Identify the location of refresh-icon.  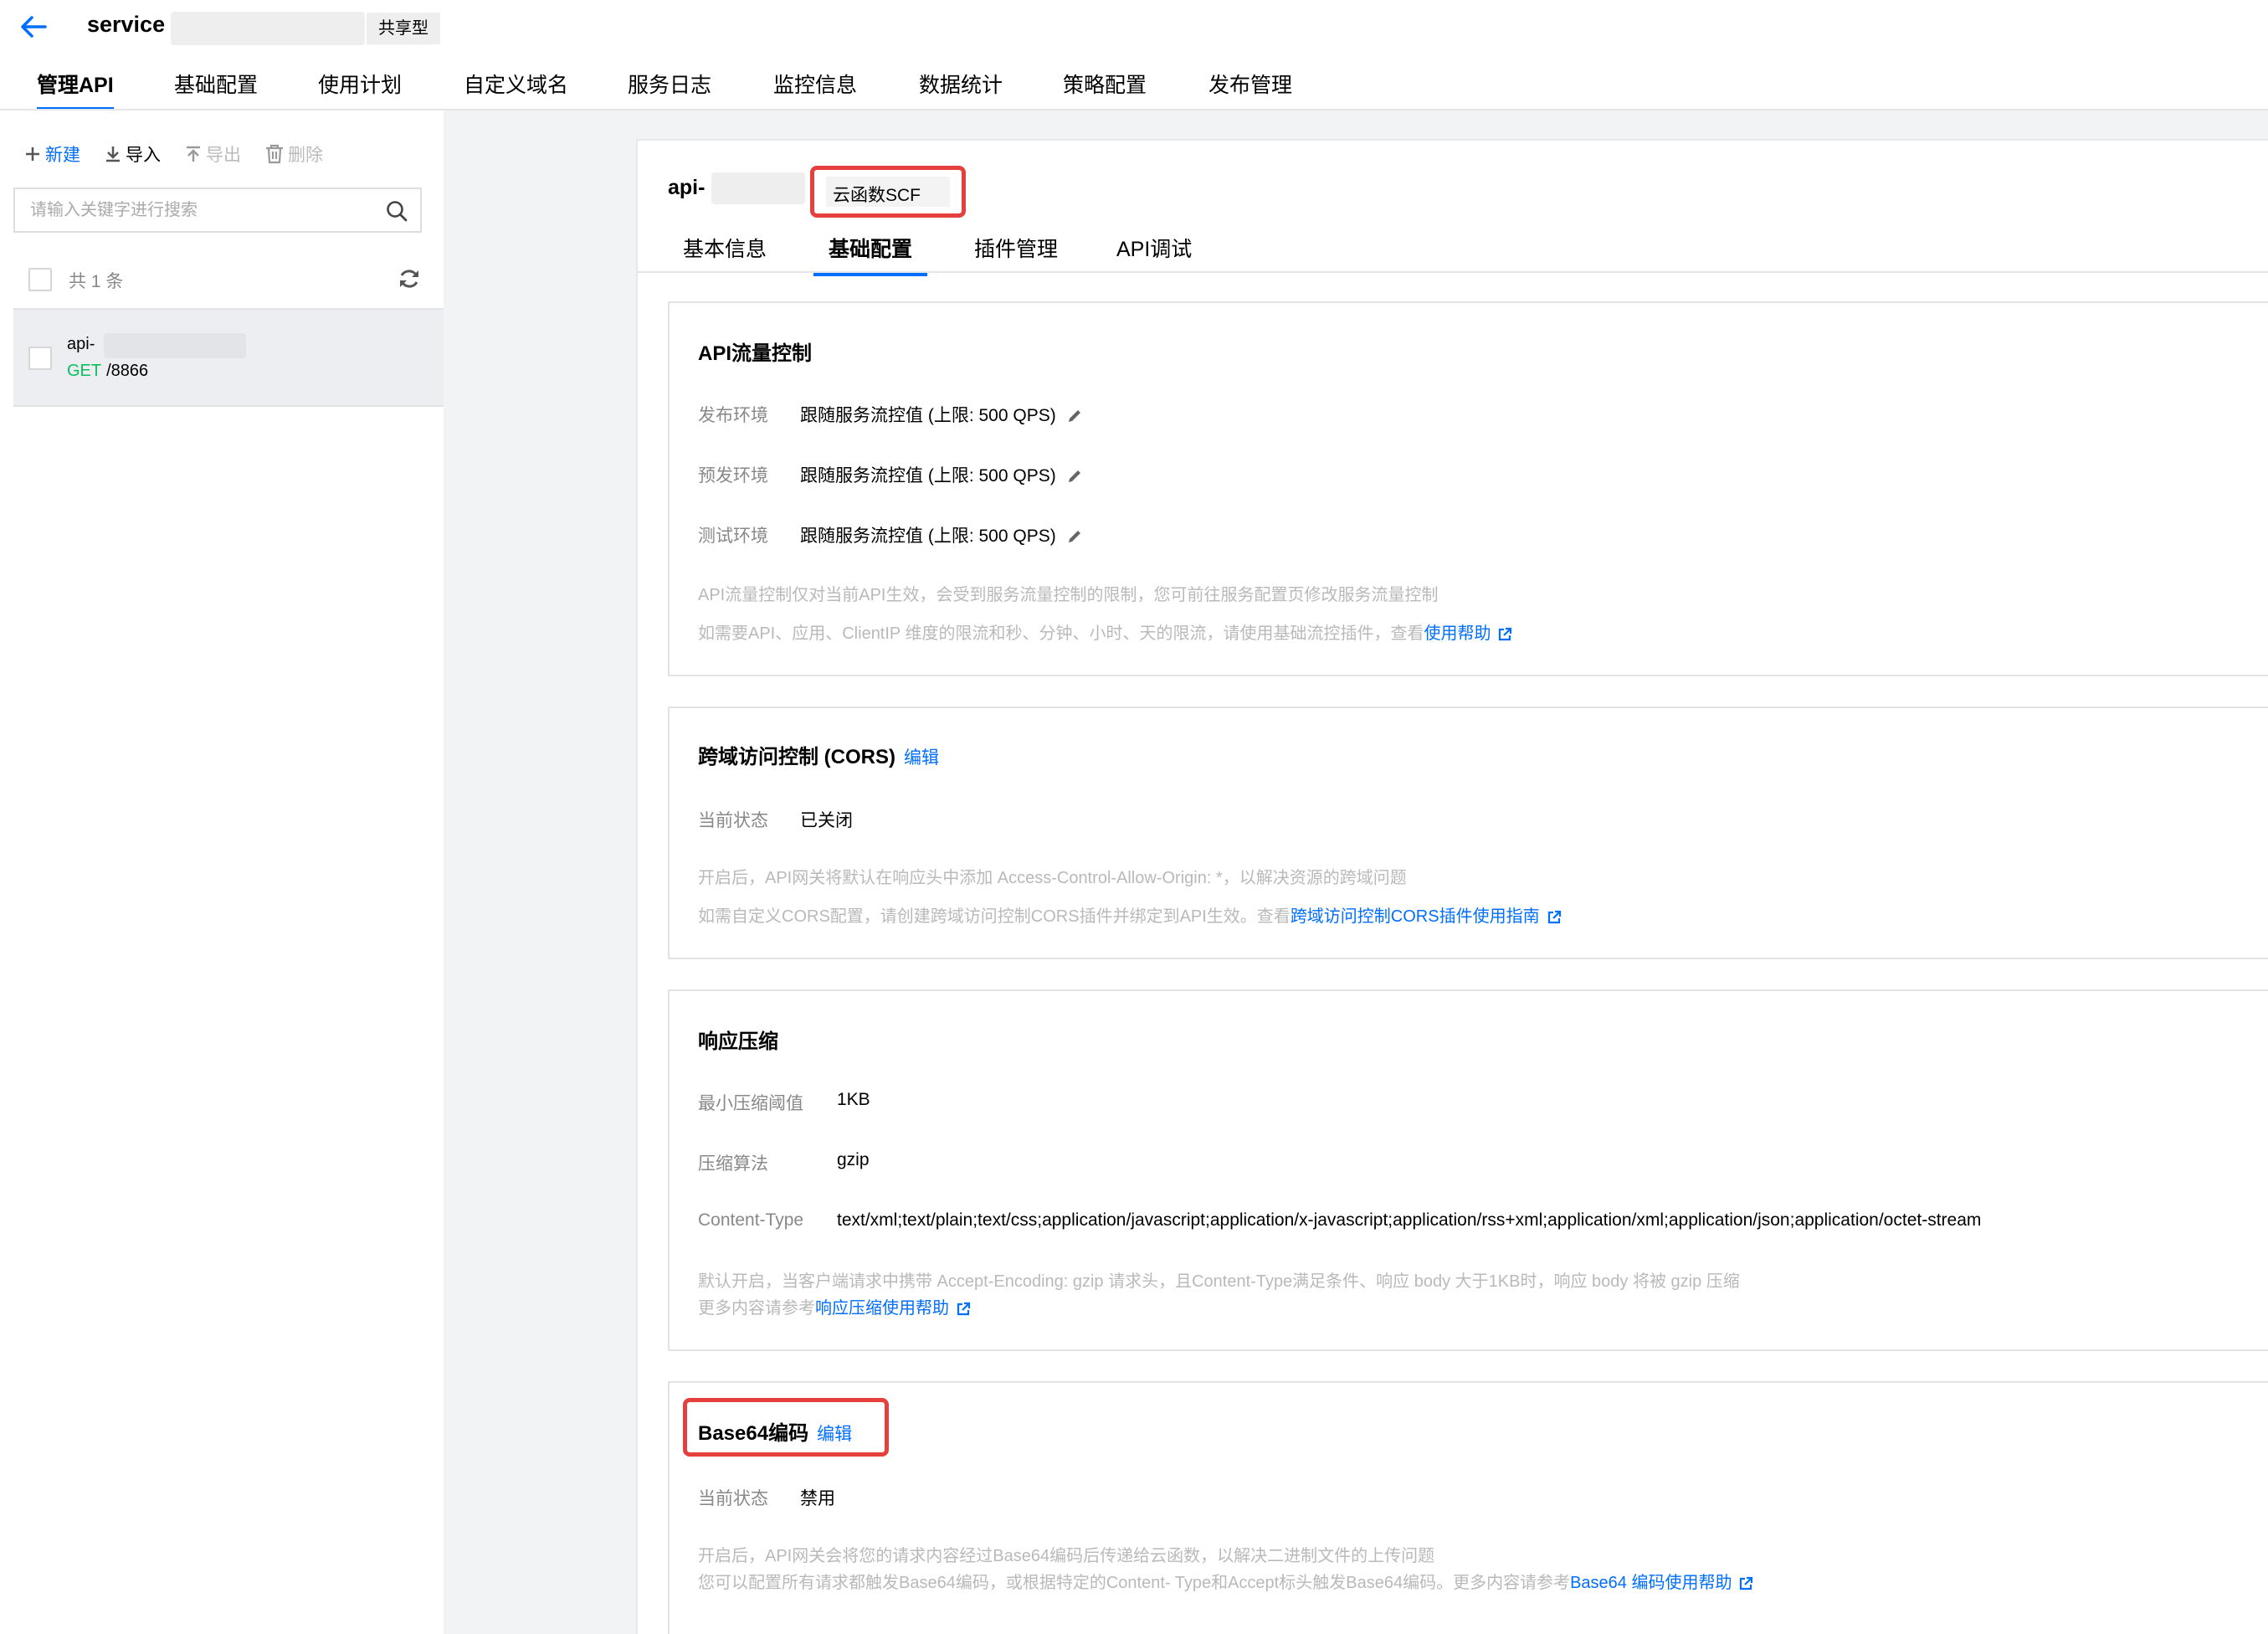
(410, 281).